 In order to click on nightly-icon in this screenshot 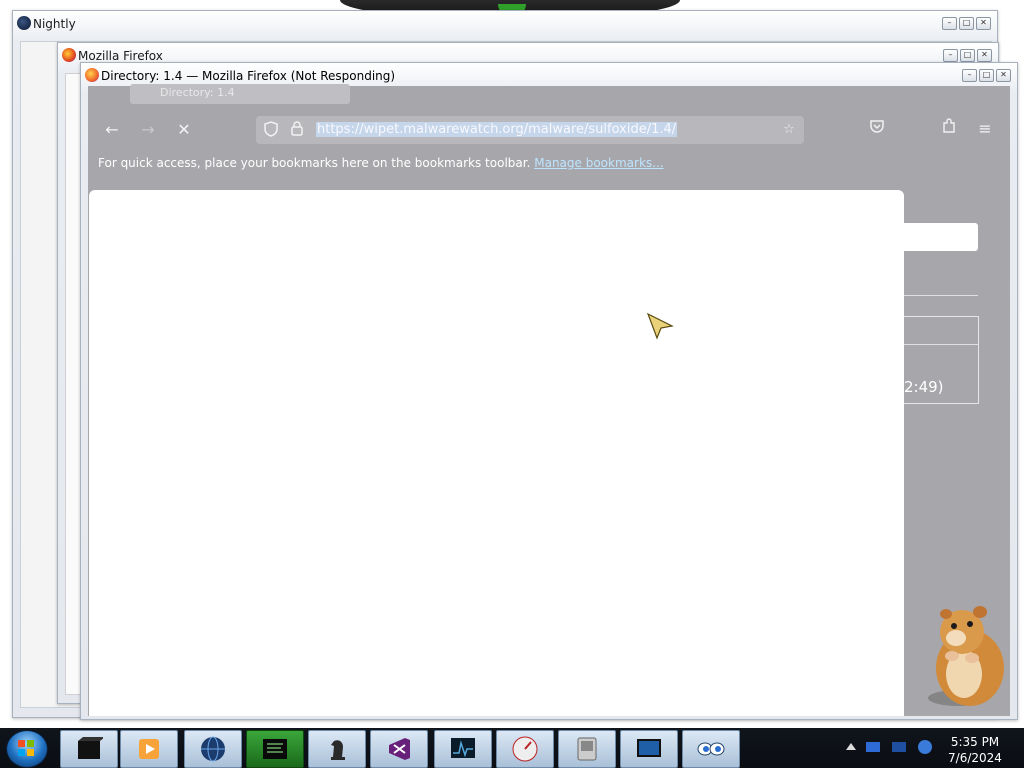, I will do `click(24, 23)`.